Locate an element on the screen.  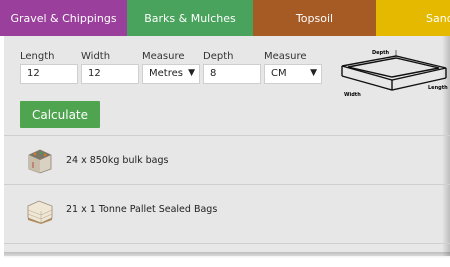
width-input: 12 is located at coordinates (110, 74).